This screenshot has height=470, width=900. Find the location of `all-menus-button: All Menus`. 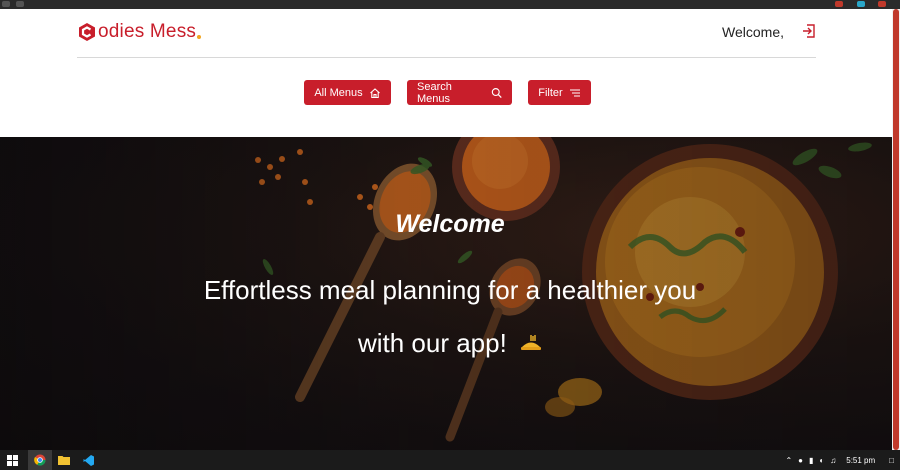

all-menus-button: All Menus is located at coordinates (347, 92).